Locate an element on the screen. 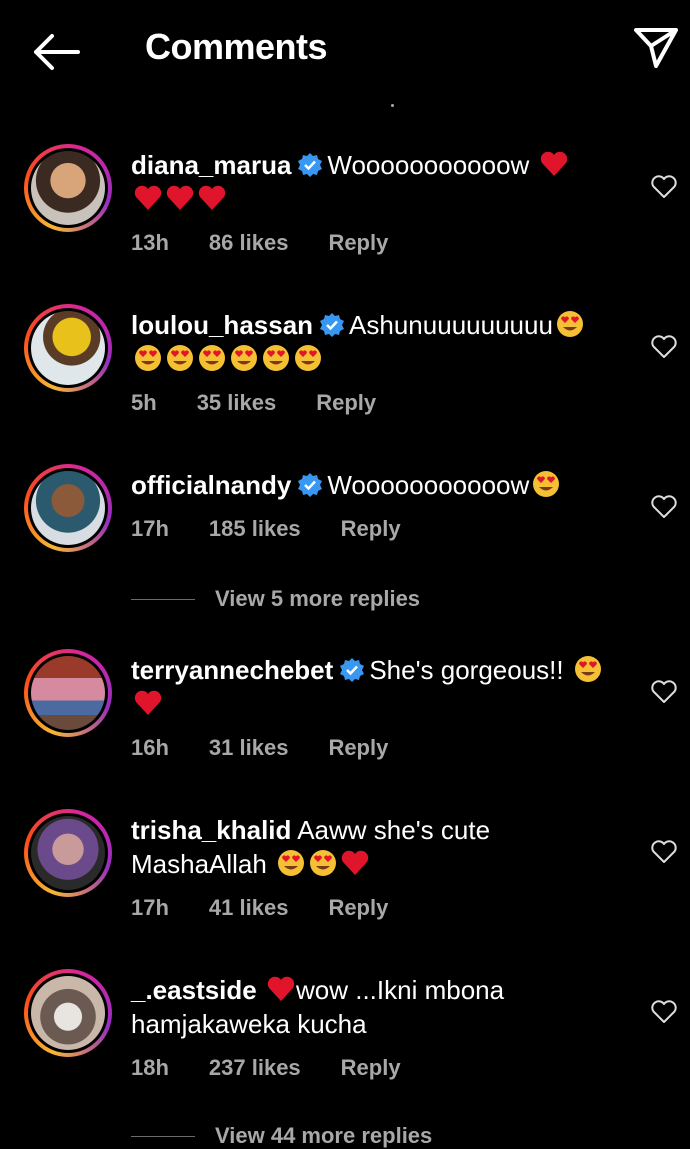 The height and width of the screenshot is (1149, 690). view-more-replies: View 5 more replies is located at coordinates (275, 599).